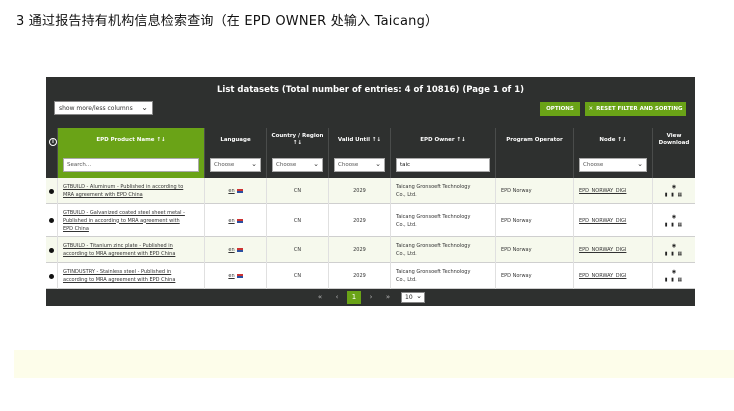  I want to click on node-select: Choose ⌄, so click(613, 165).